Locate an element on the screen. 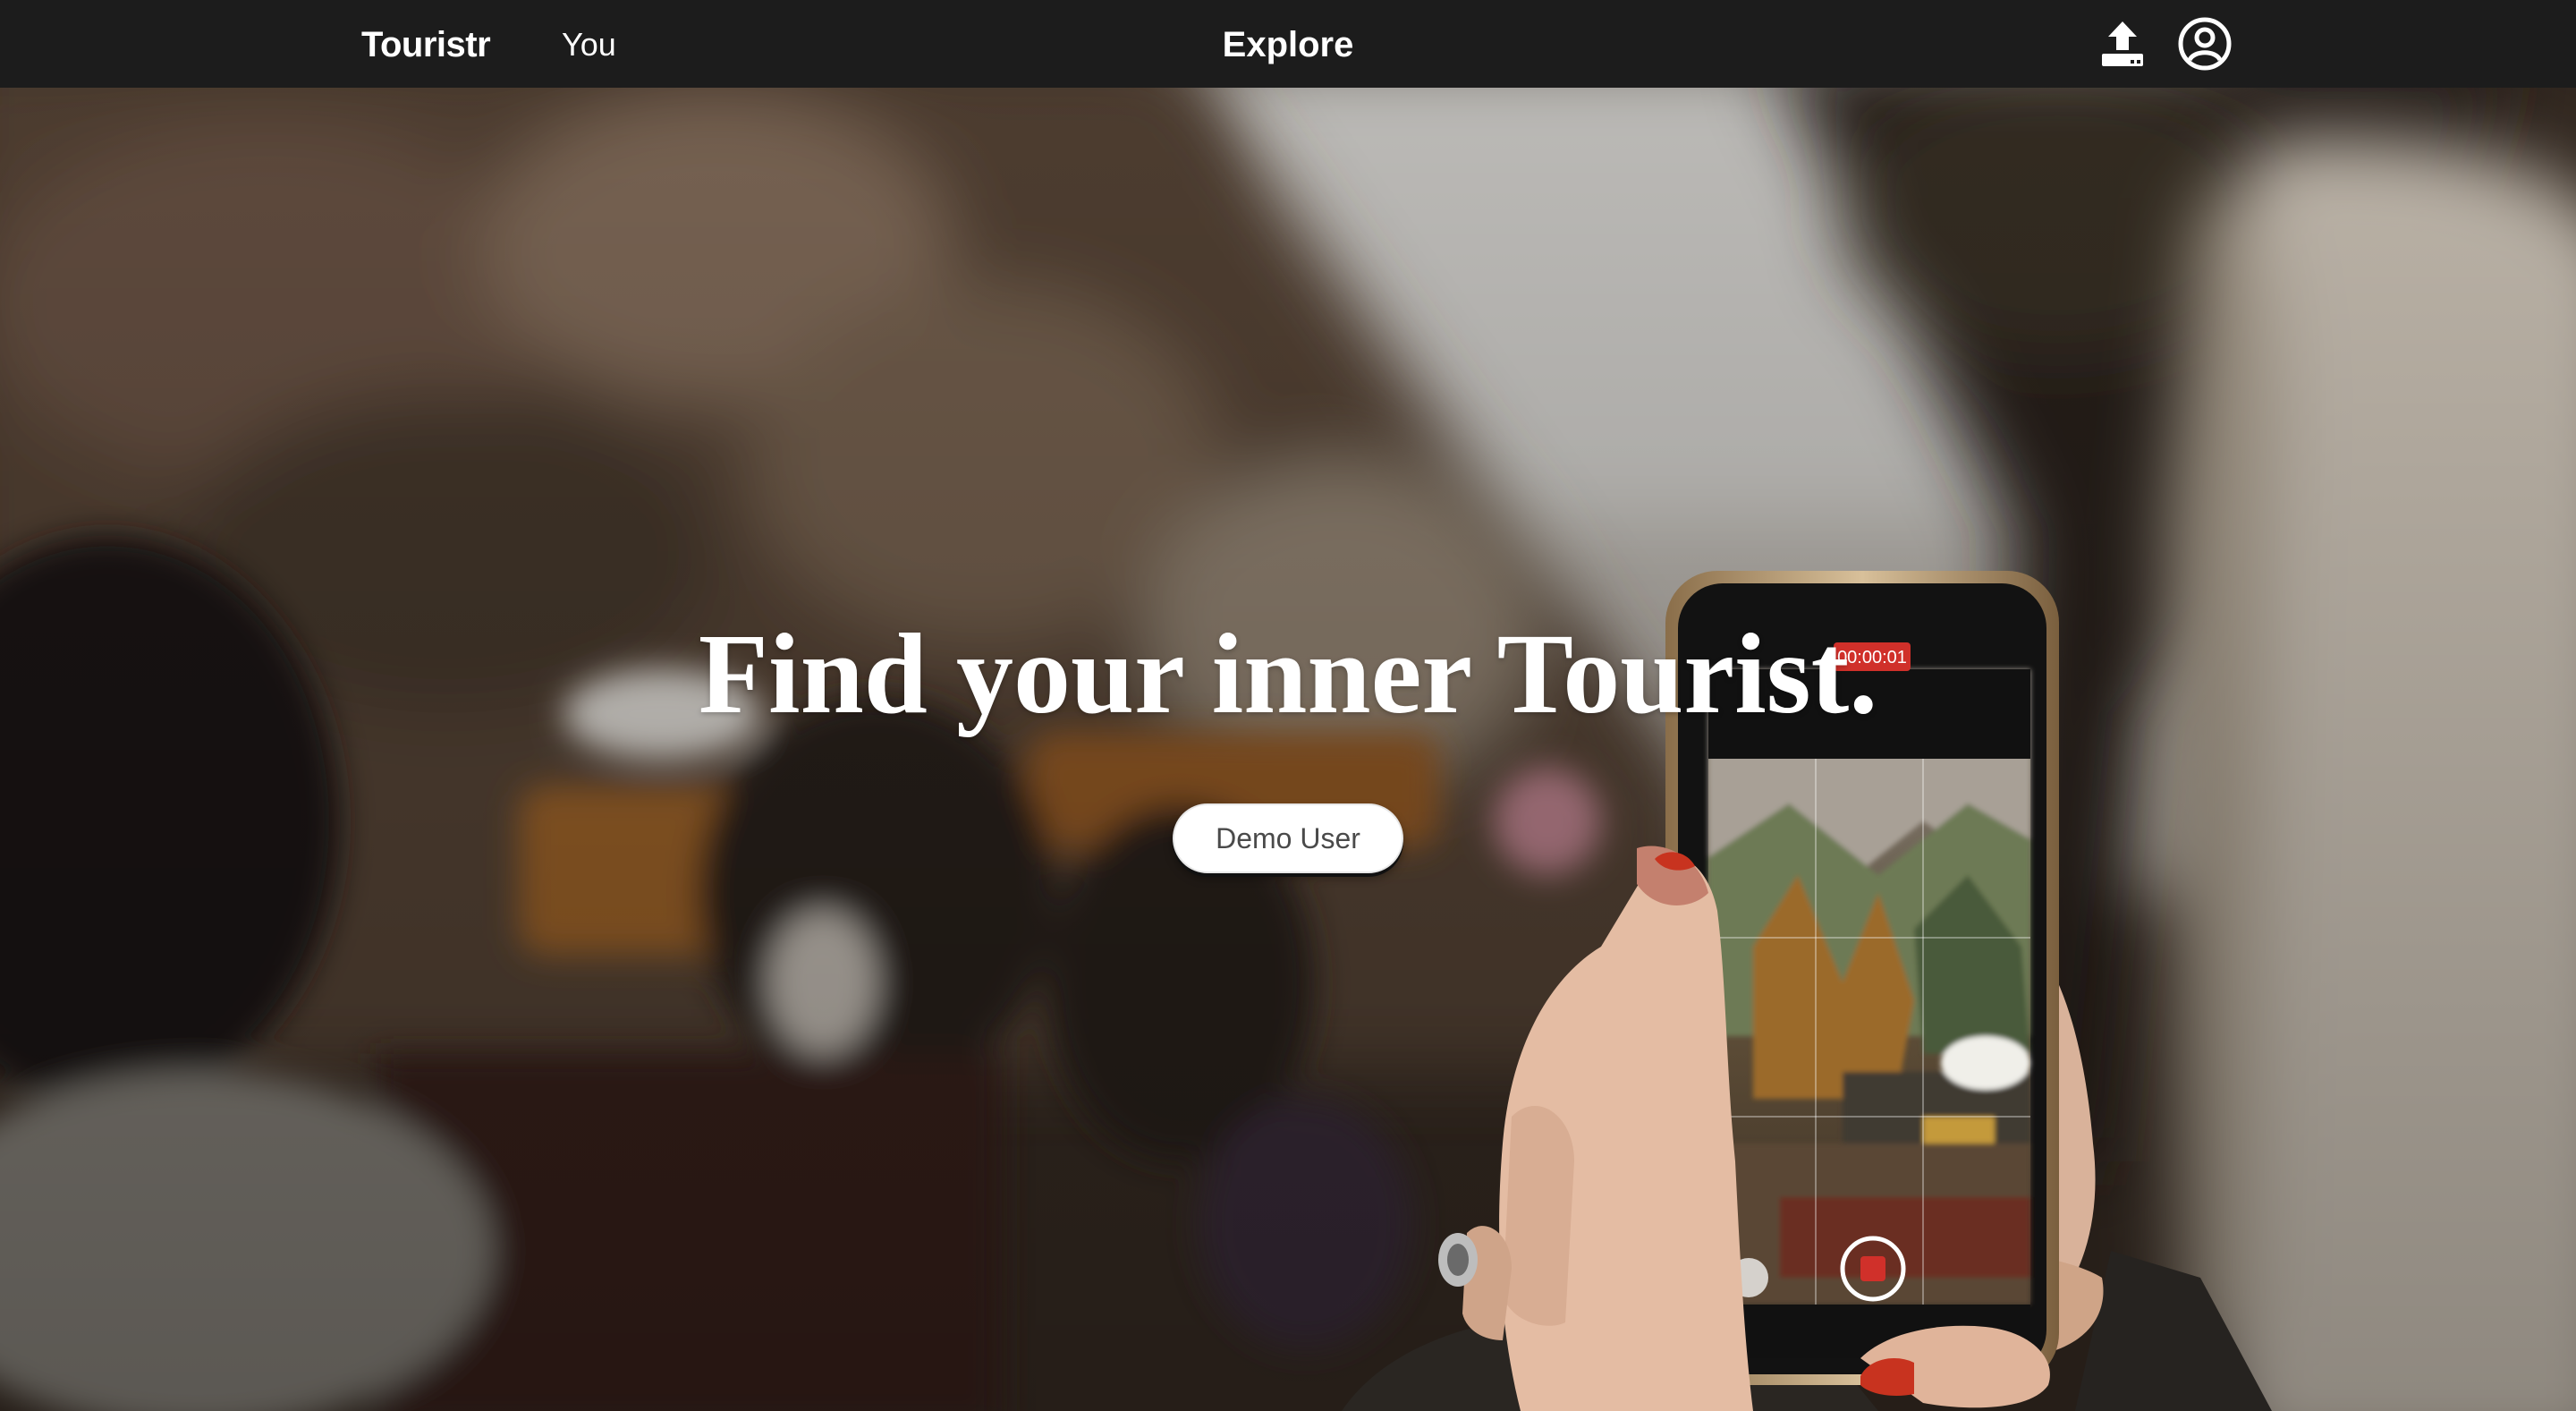  nav-link-you: You is located at coordinates (589, 44).